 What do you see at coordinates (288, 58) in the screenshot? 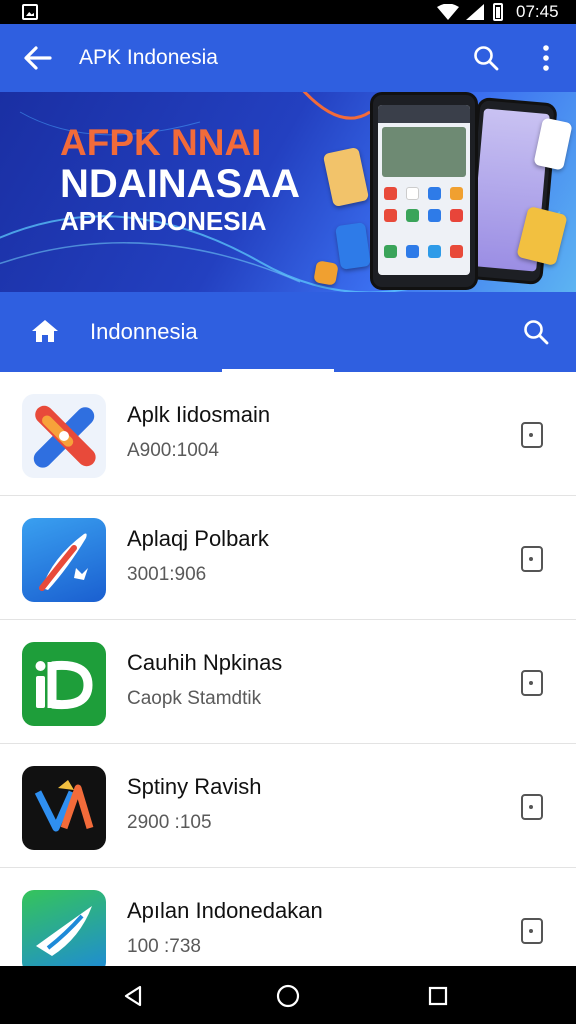
I see `app-bar: APK Indonesia` at bounding box center [288, 58].